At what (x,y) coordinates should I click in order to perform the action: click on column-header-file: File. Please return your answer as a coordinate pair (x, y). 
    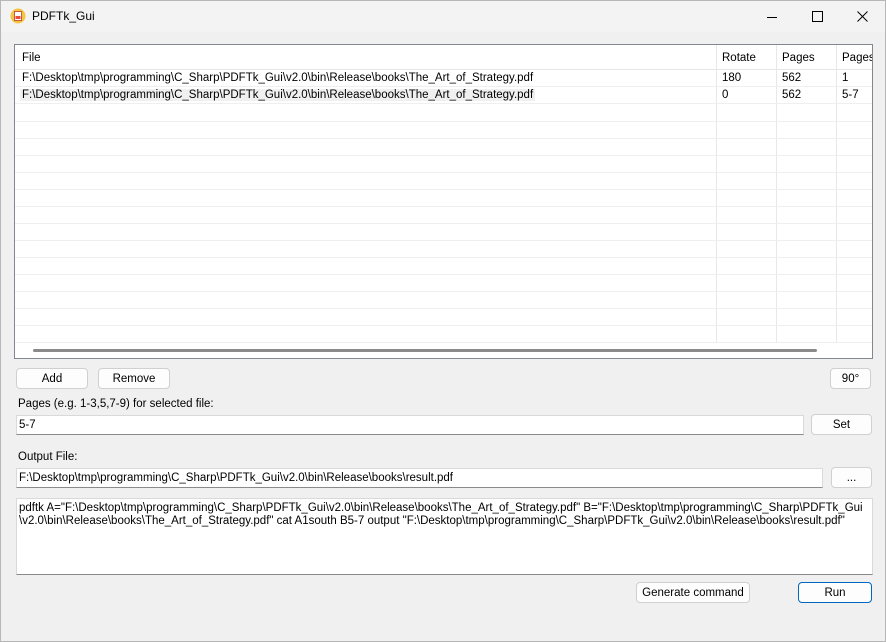
    Looking at the image, I should click on (31, 58).